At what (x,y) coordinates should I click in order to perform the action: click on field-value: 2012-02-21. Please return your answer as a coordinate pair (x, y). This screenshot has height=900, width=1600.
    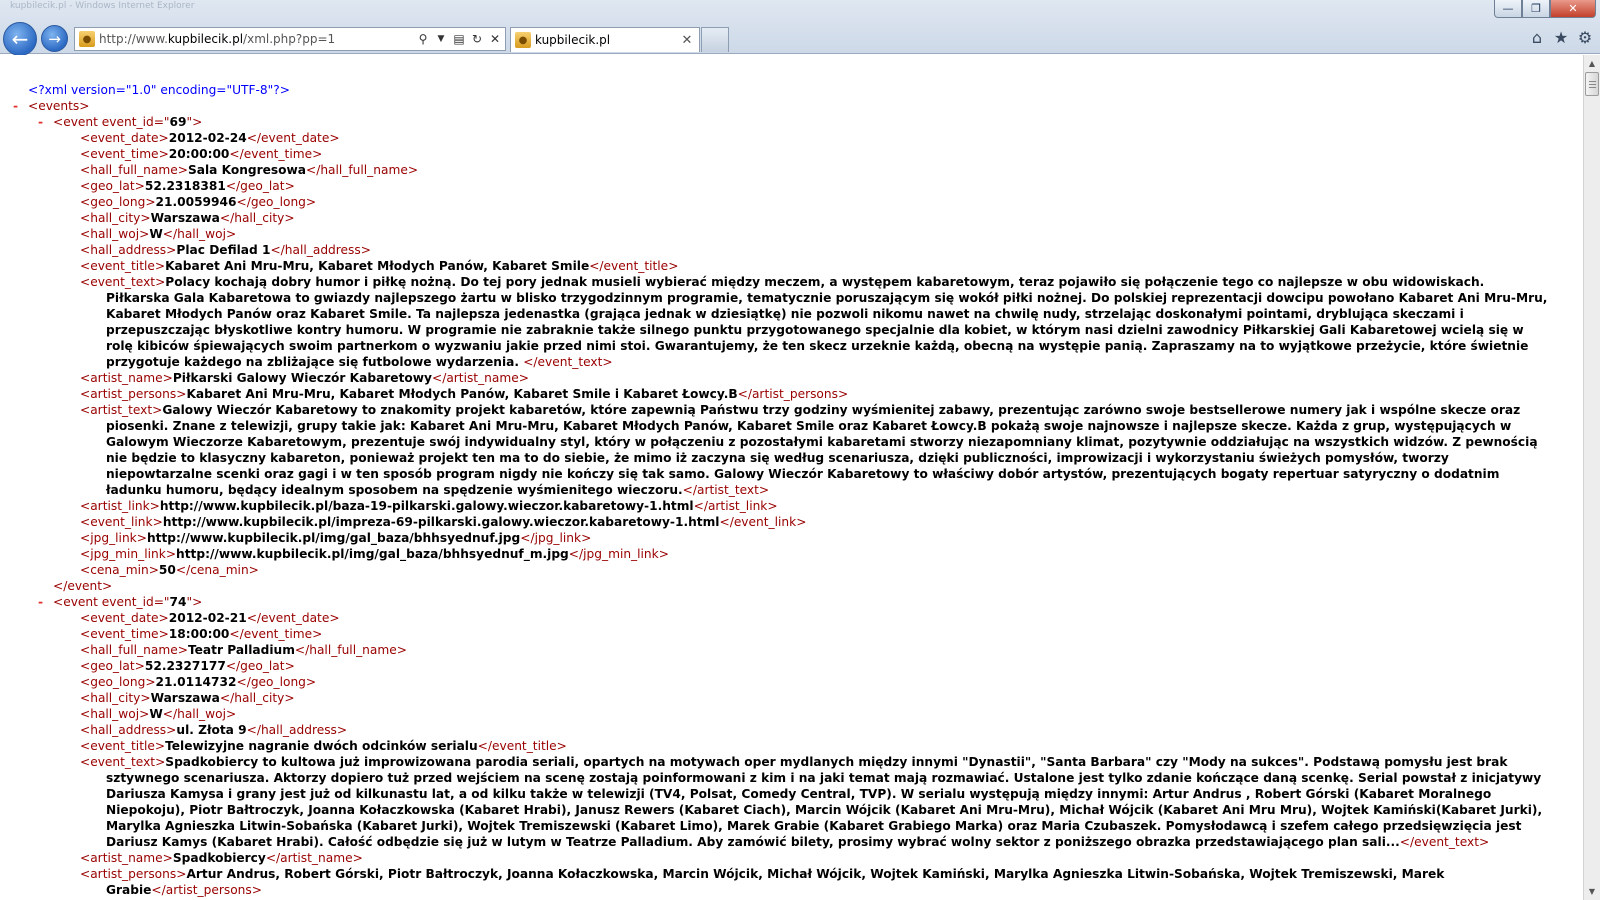
    Looking at the image, I should click on (207, 618).